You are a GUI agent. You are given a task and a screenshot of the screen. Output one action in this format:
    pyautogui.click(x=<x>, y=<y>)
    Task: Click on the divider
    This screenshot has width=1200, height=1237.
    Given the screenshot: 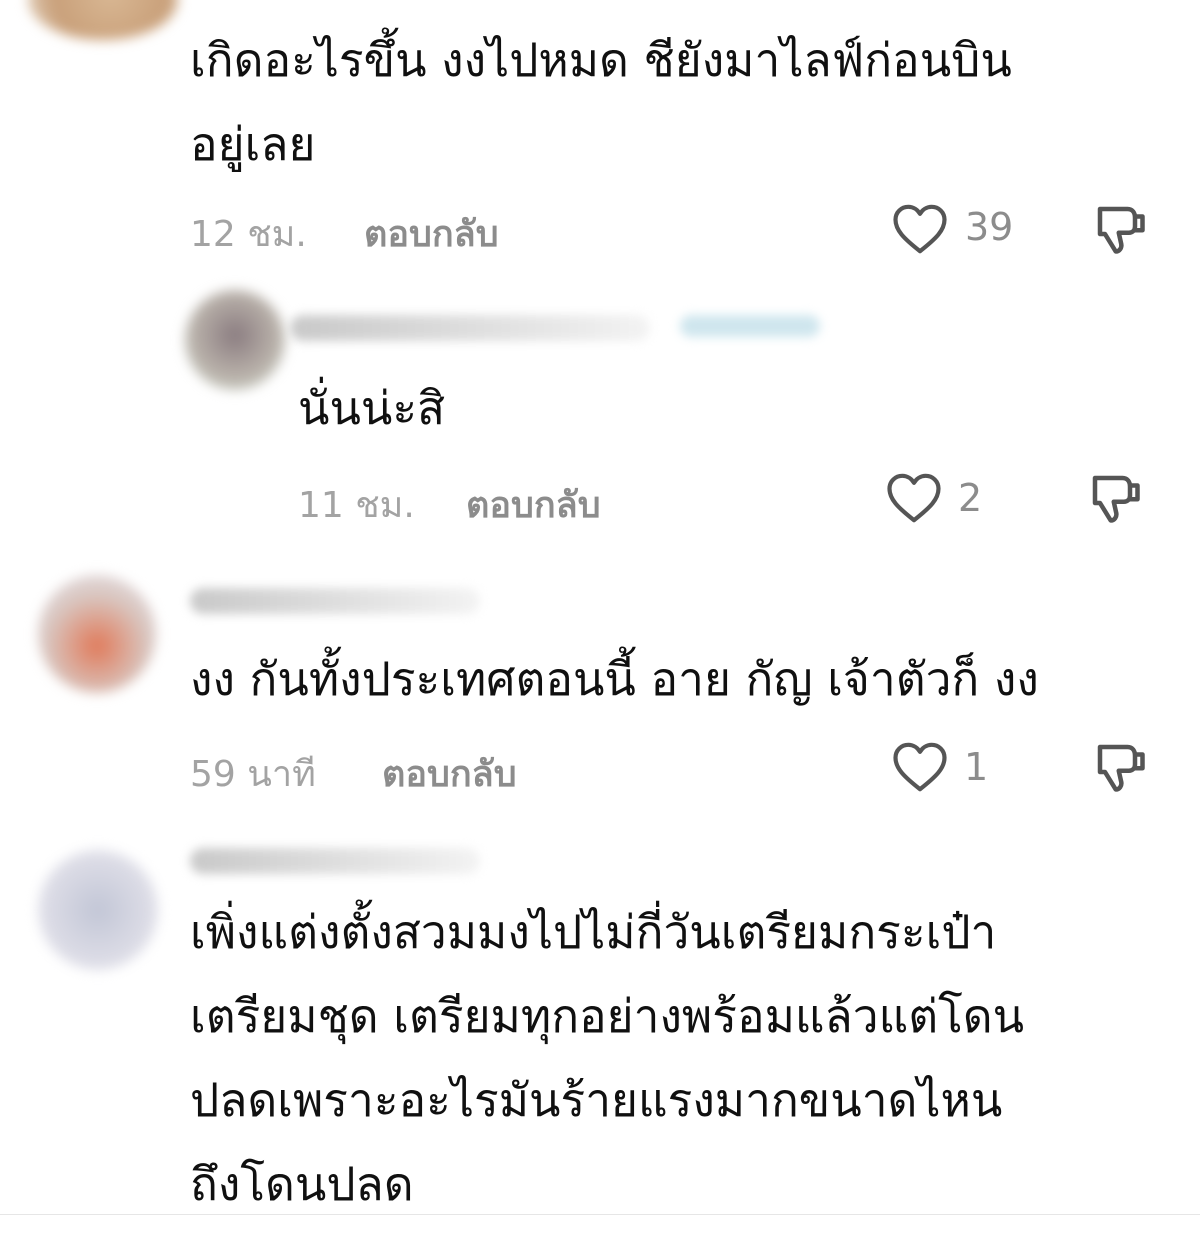 What is the action you would take?
    pyautogui.click(x=600, y=1214)
    